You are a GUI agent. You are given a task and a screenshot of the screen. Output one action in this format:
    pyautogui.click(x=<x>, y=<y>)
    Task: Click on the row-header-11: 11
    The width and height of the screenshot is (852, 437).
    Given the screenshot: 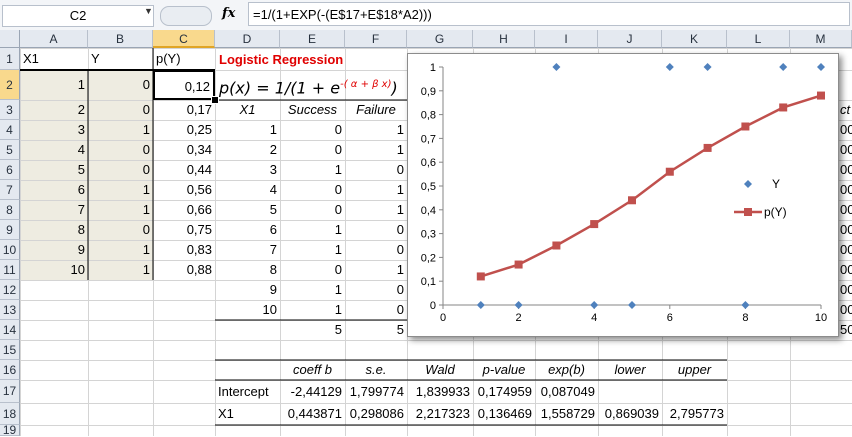 What is the action you would take?
    pyautogui.click(x=10, y=270)
    